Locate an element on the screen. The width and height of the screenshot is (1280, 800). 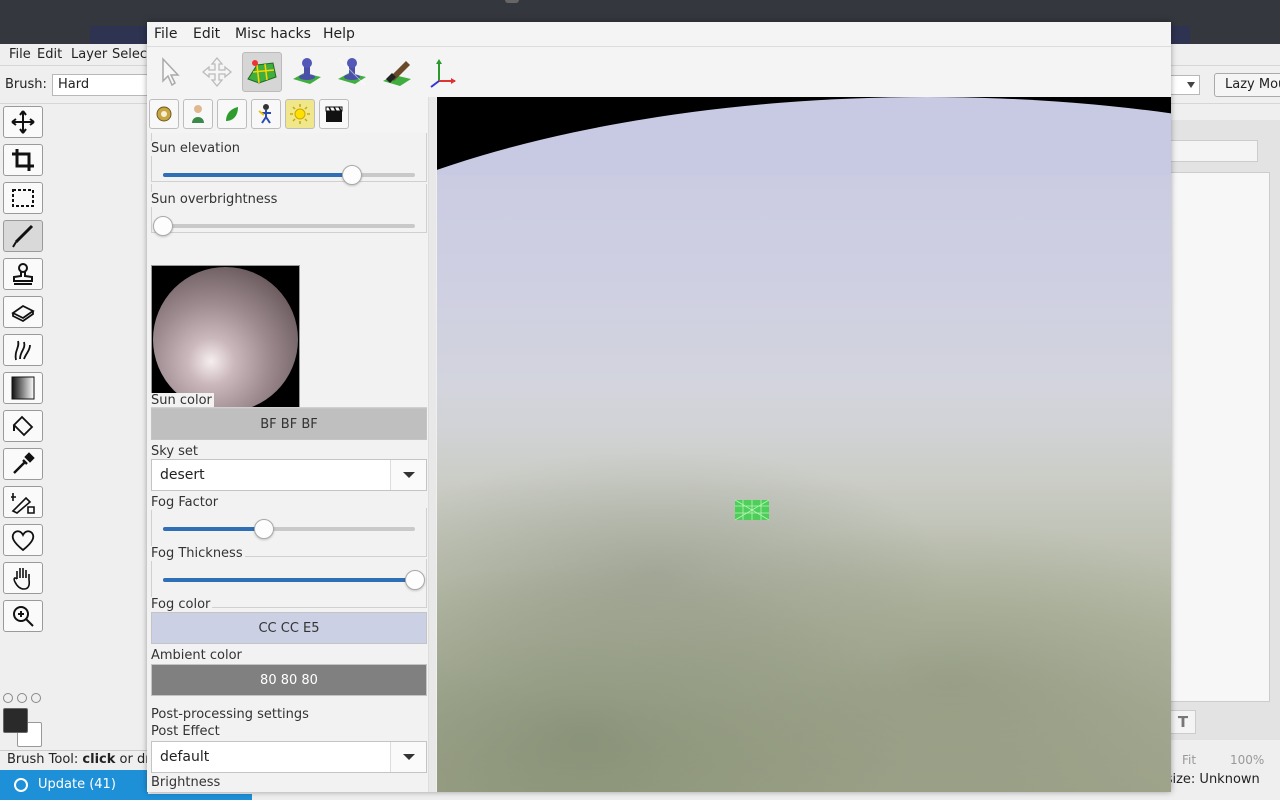
update-notification: Update (41) is located at coordinates (74, 785).